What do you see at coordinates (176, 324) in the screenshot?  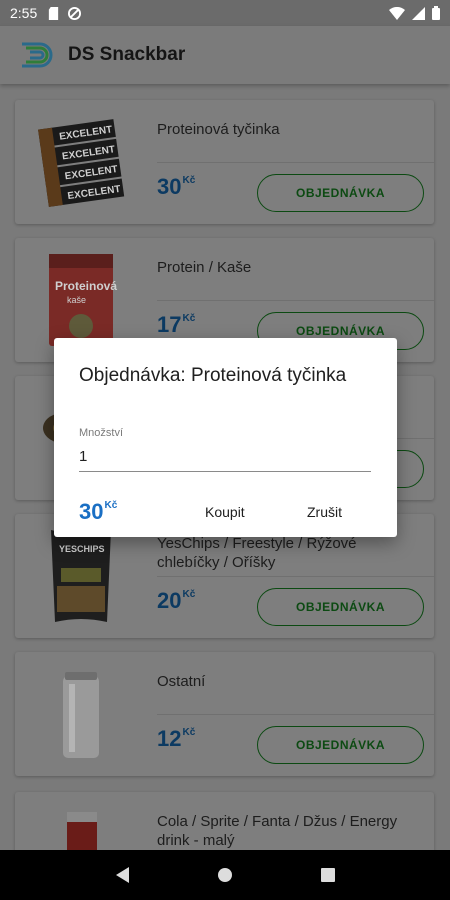 I see `product-price: 17Kč` at bounding box center [176, 324].